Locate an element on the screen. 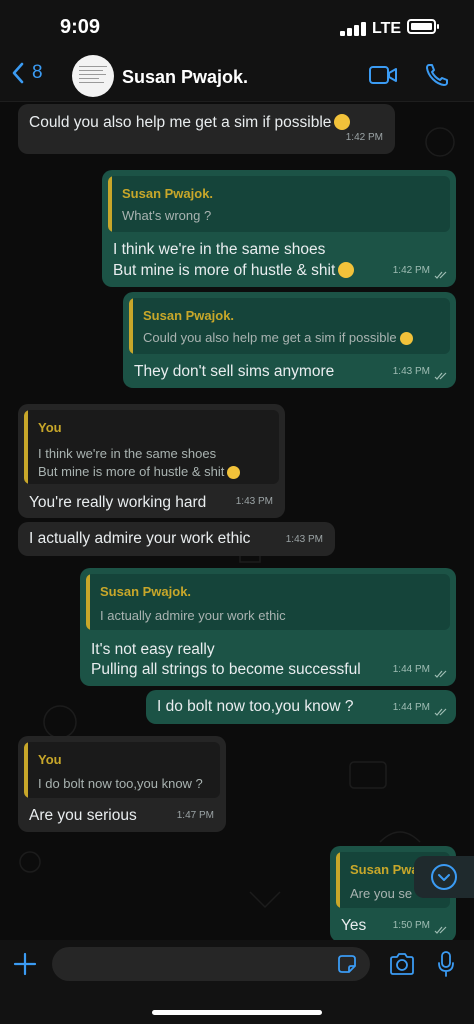  quote-text: I actually admire your work ethic is located at coordinates (193, 615).